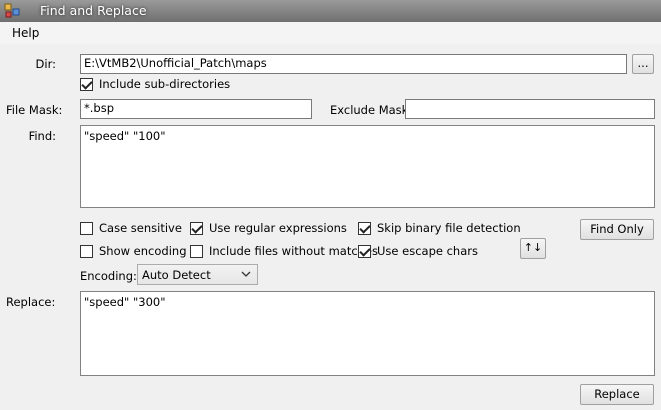  What do you see at coordinates (530, 109) in the screenshot?
I see `exclude-mask-input` at bounding box center [530, 109].